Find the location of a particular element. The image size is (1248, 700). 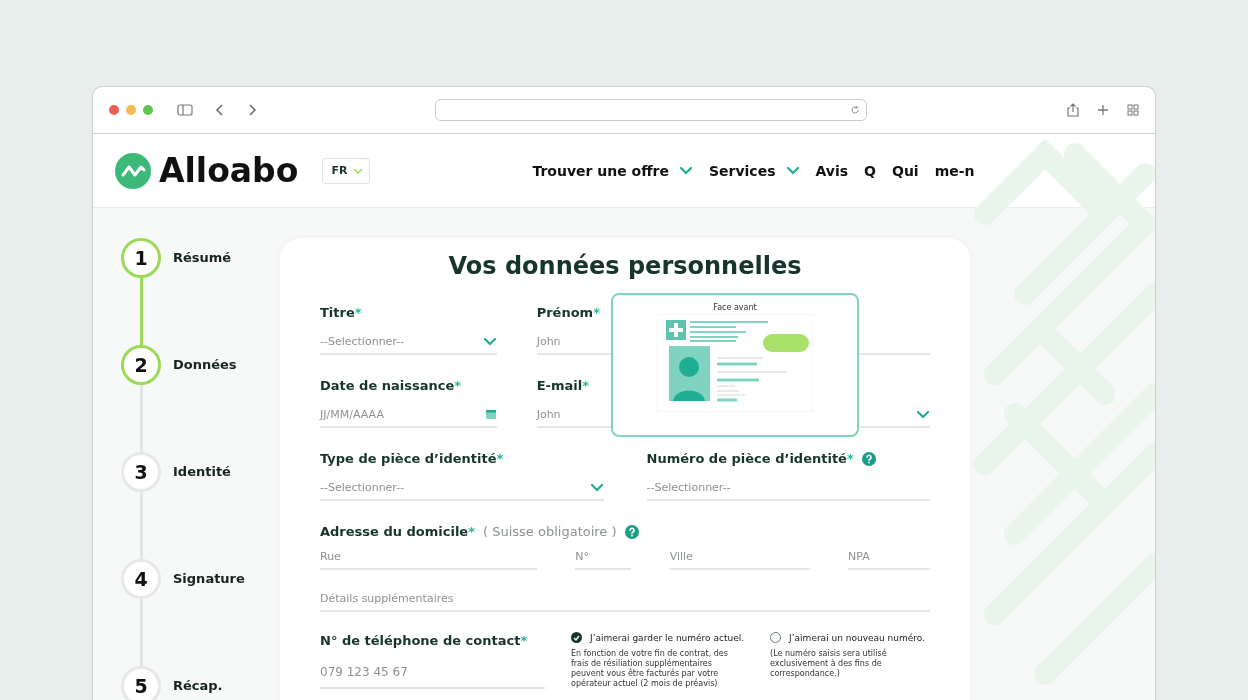

field-label: Type de pièce d’identité* is located at coordinates (412, 458).